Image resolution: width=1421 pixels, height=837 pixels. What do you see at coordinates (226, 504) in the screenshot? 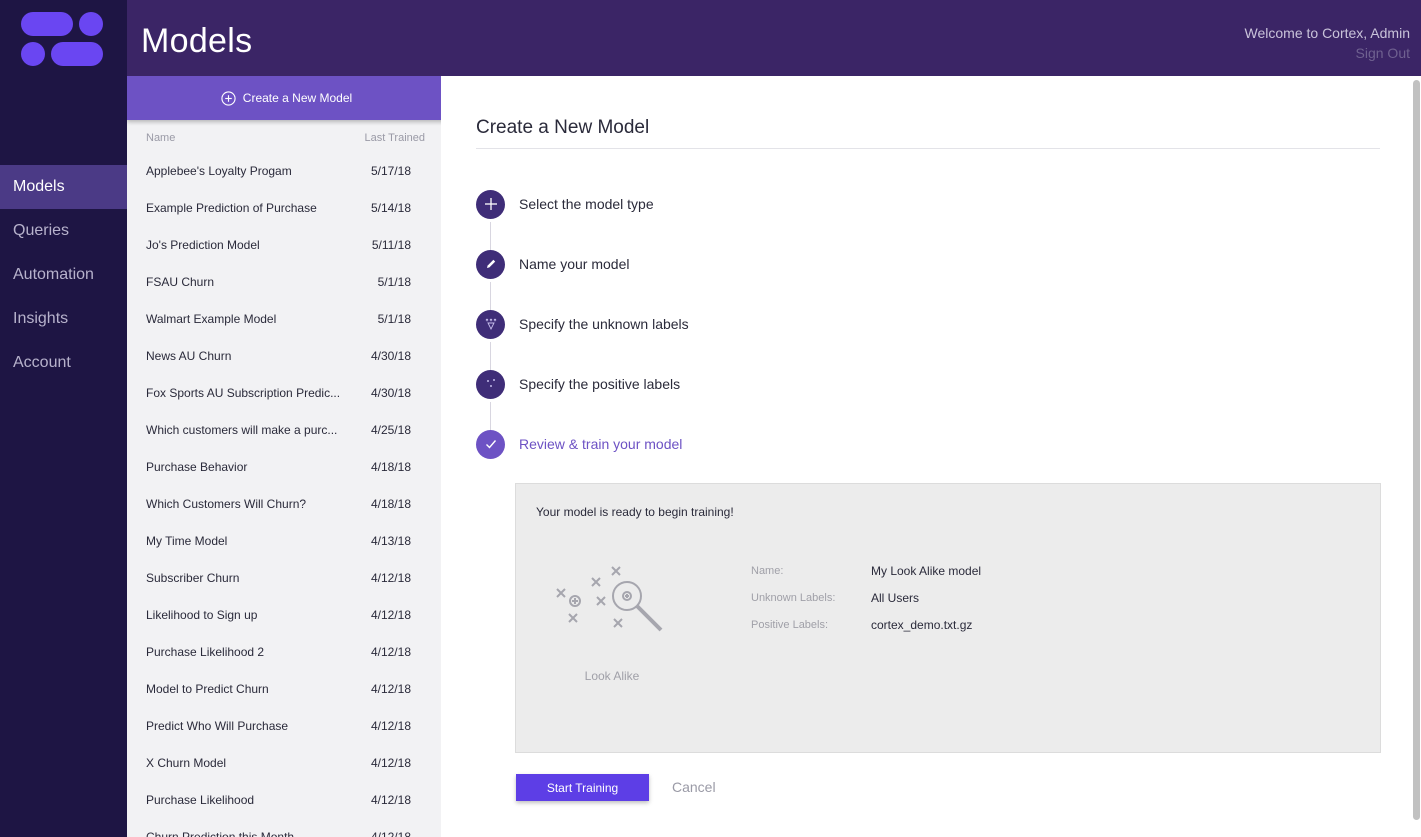
I see `model-name: Which Customers Will Churn?` at bounding box center [226, 504].